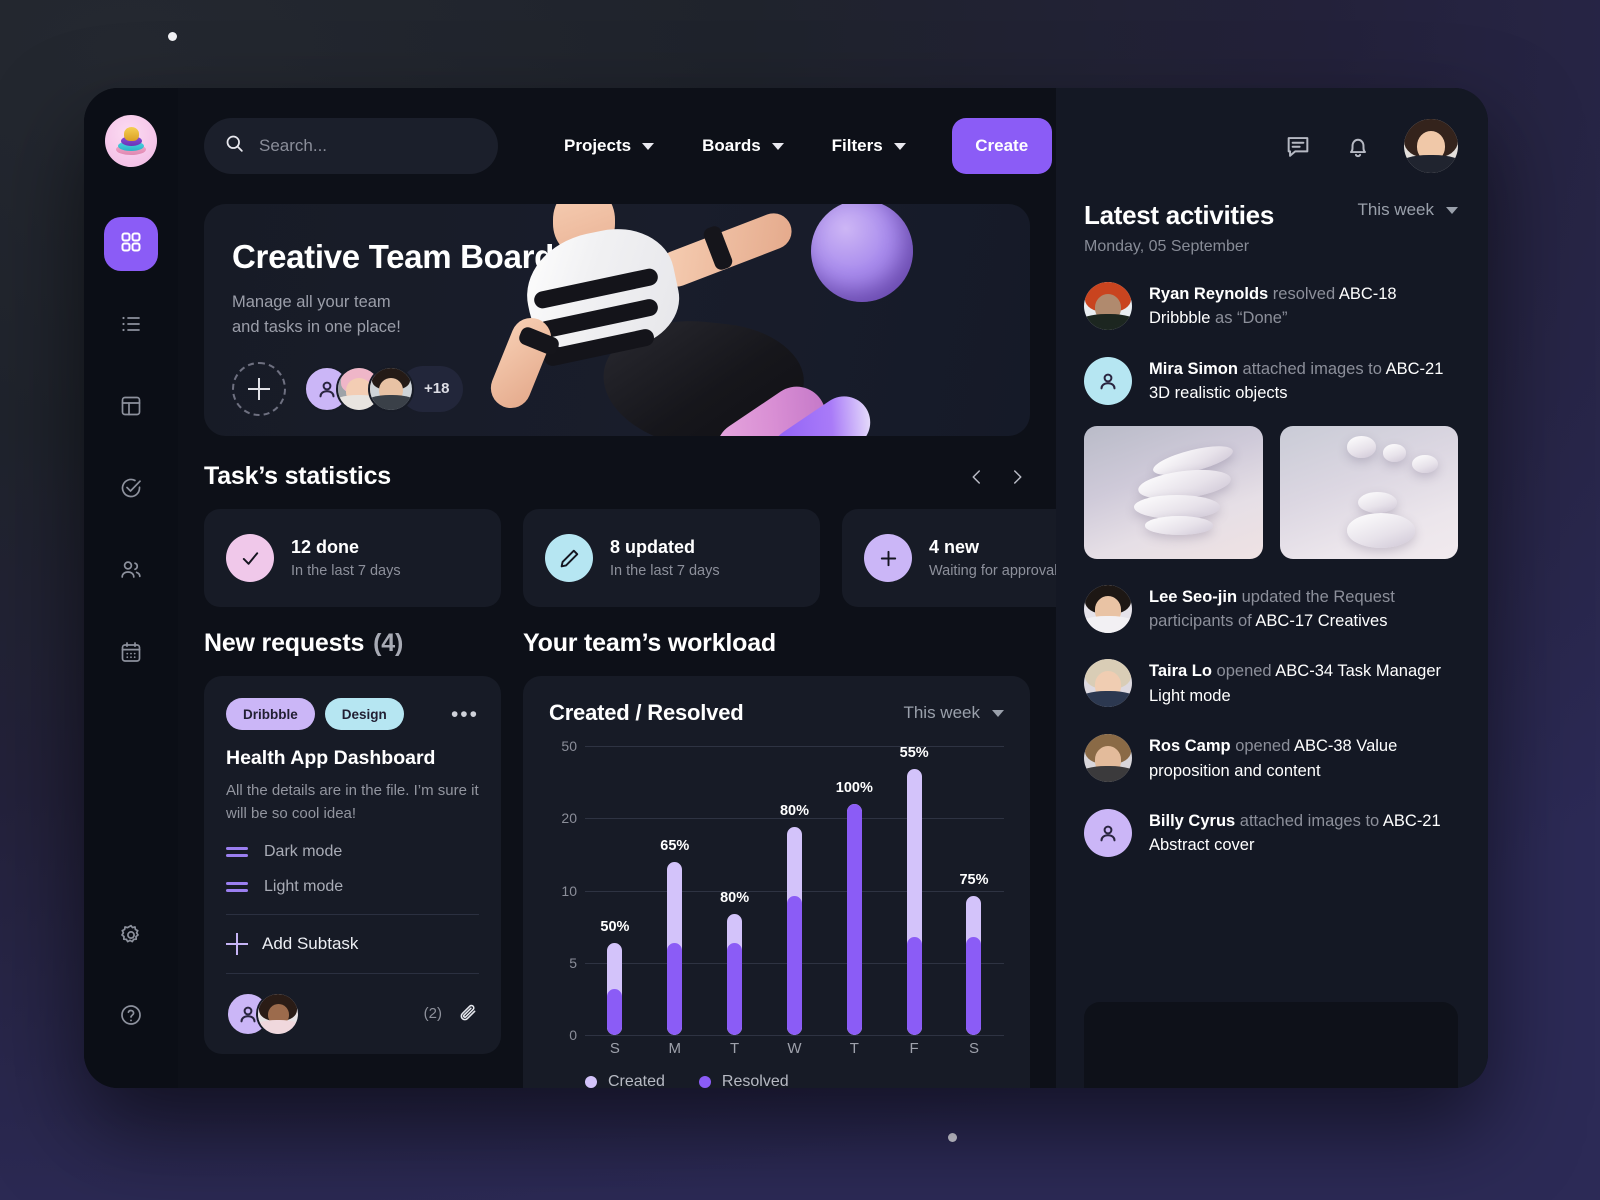  I want to click on sidebar-item-team, so click(131, 572).